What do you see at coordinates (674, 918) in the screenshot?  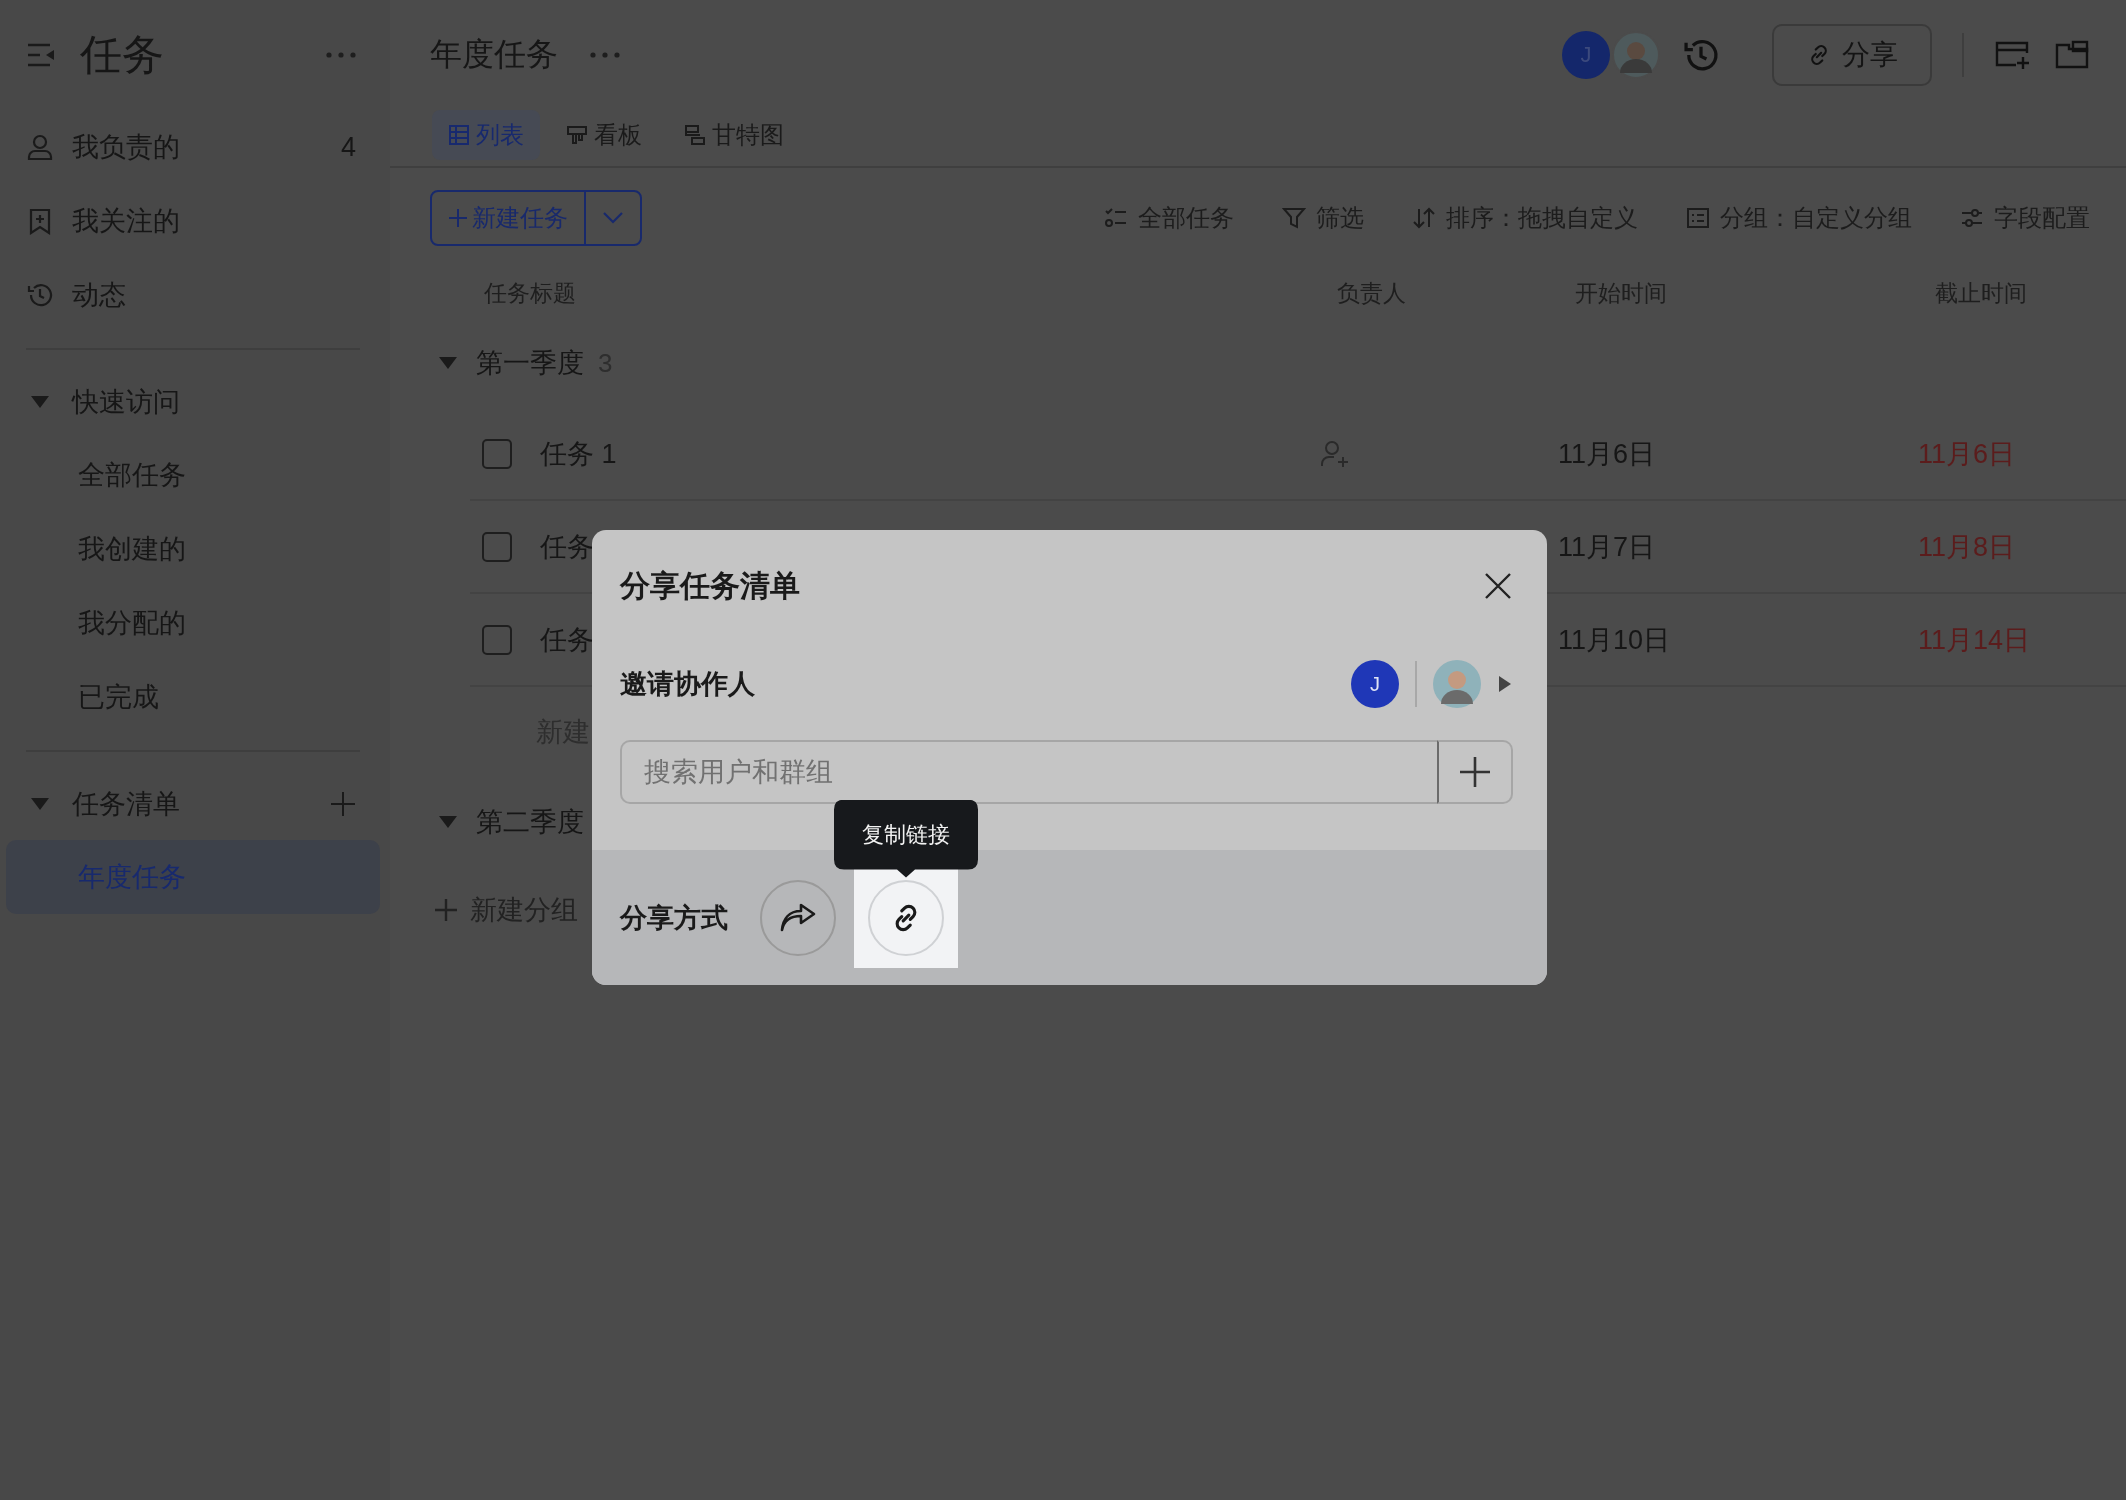 I see `share-method-label: 分享方式` at bounding box center [674, 918].